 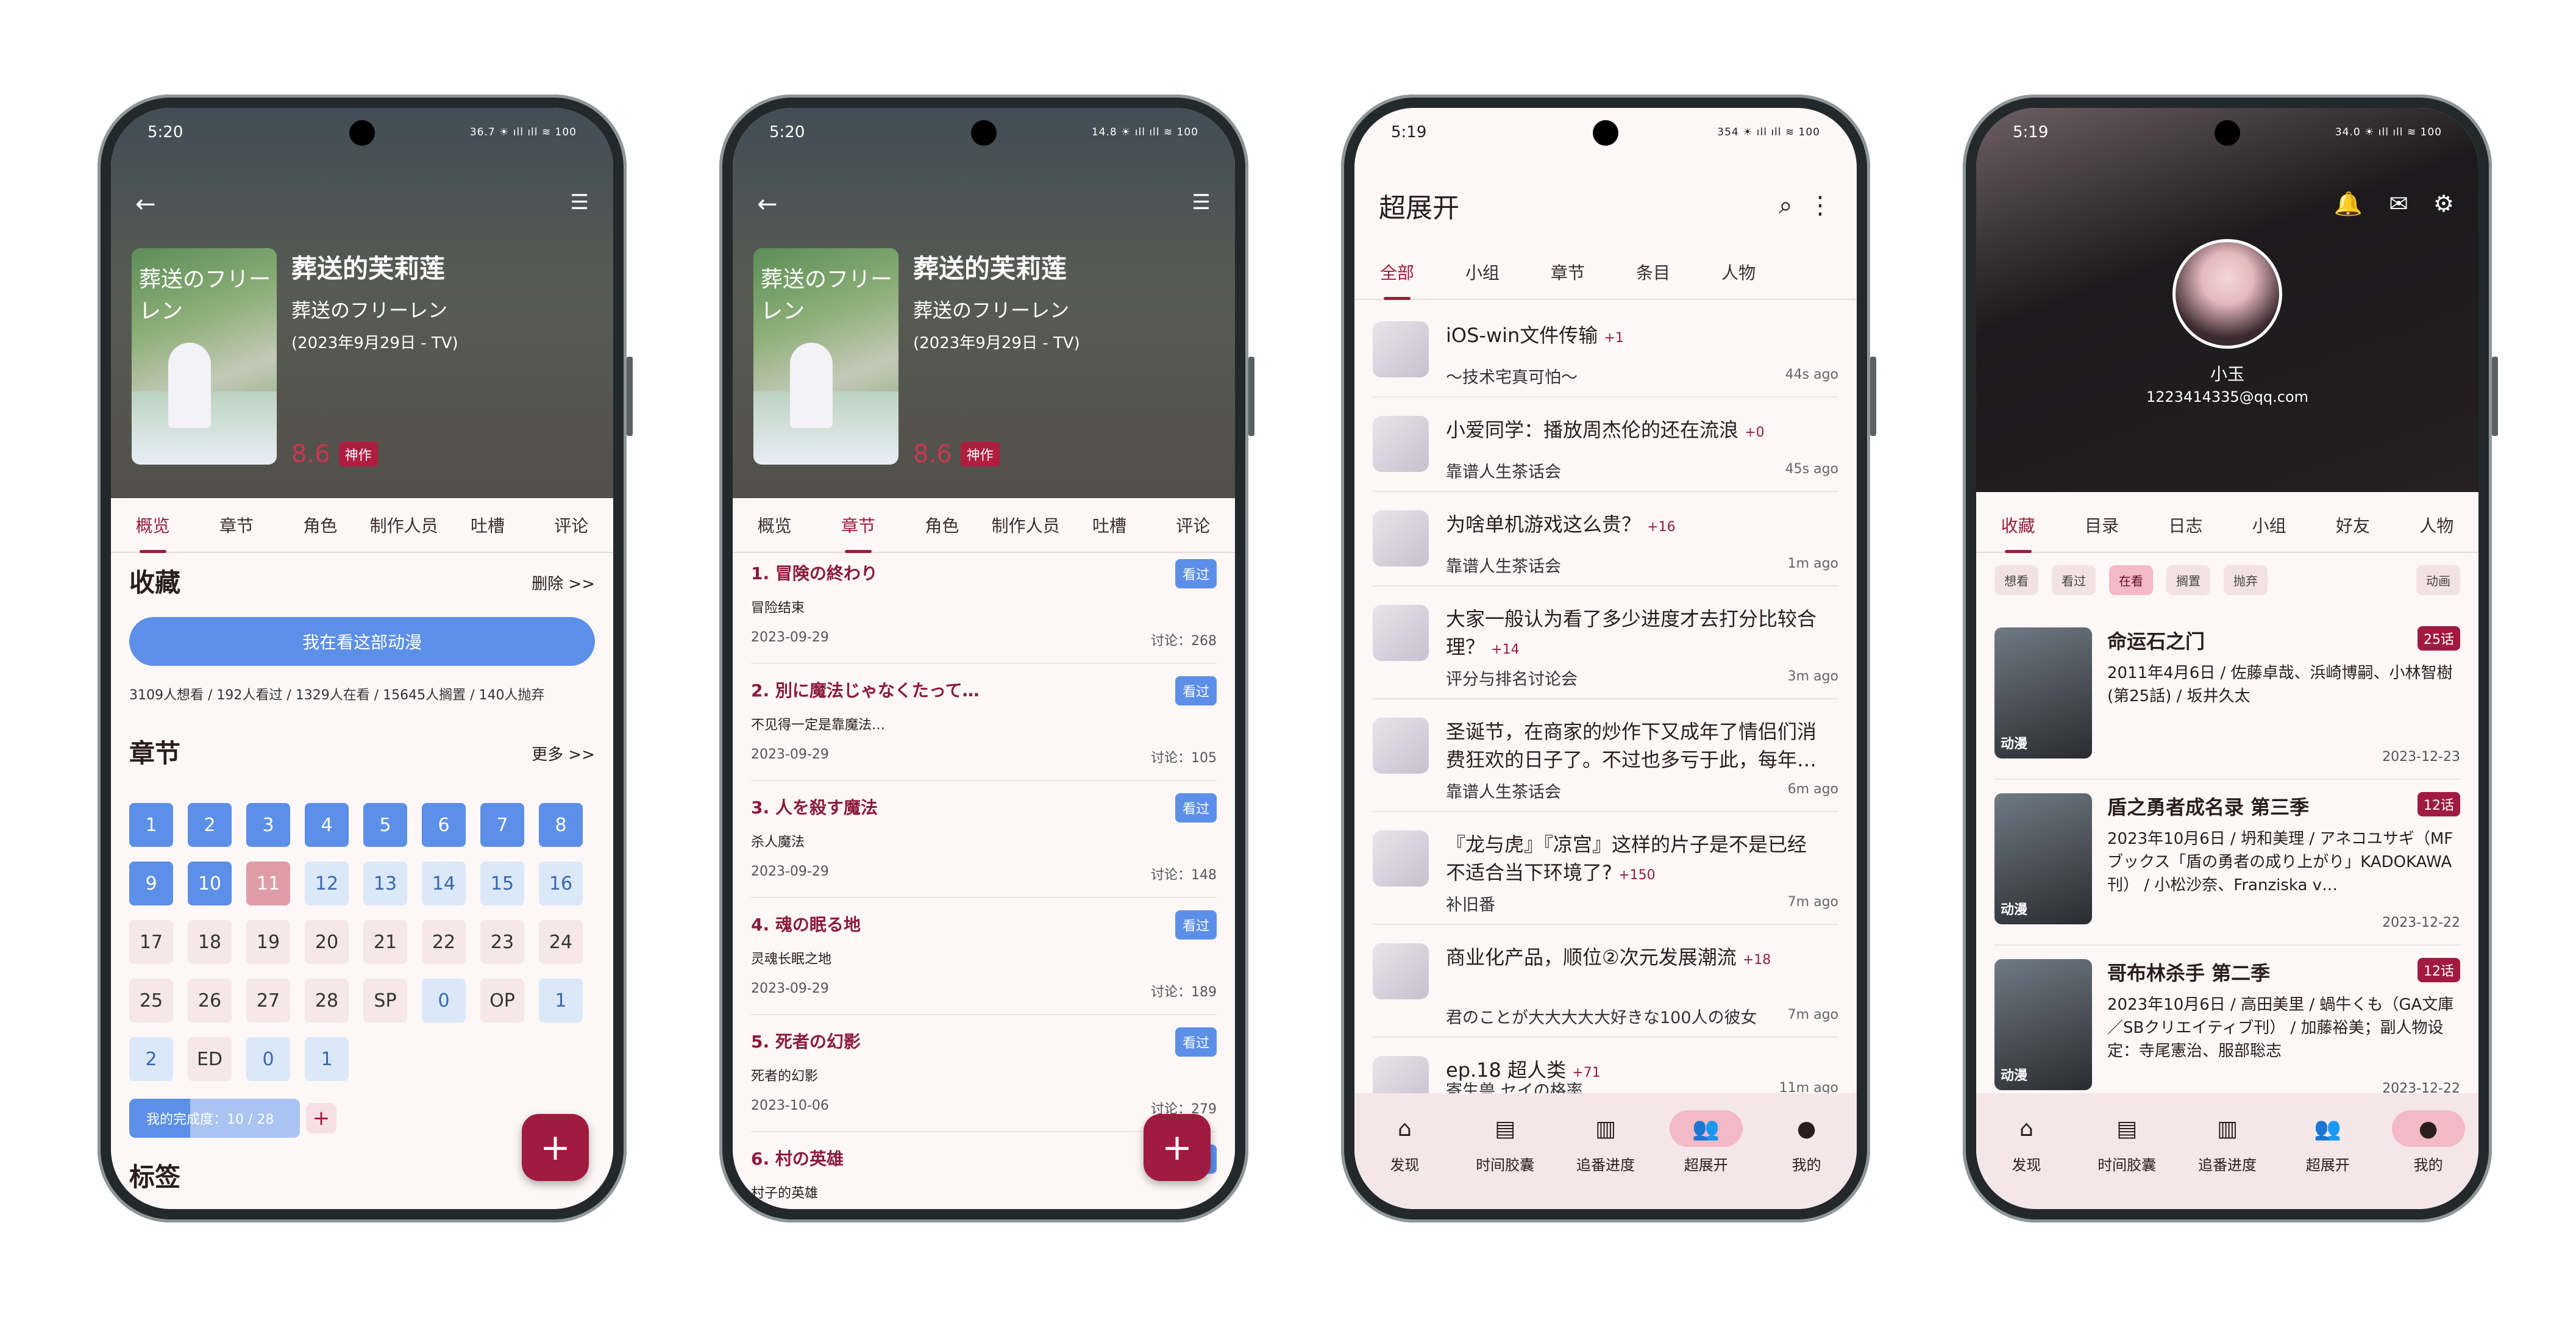 I want to click on episode-button: 12, so click(x=327, y=883).